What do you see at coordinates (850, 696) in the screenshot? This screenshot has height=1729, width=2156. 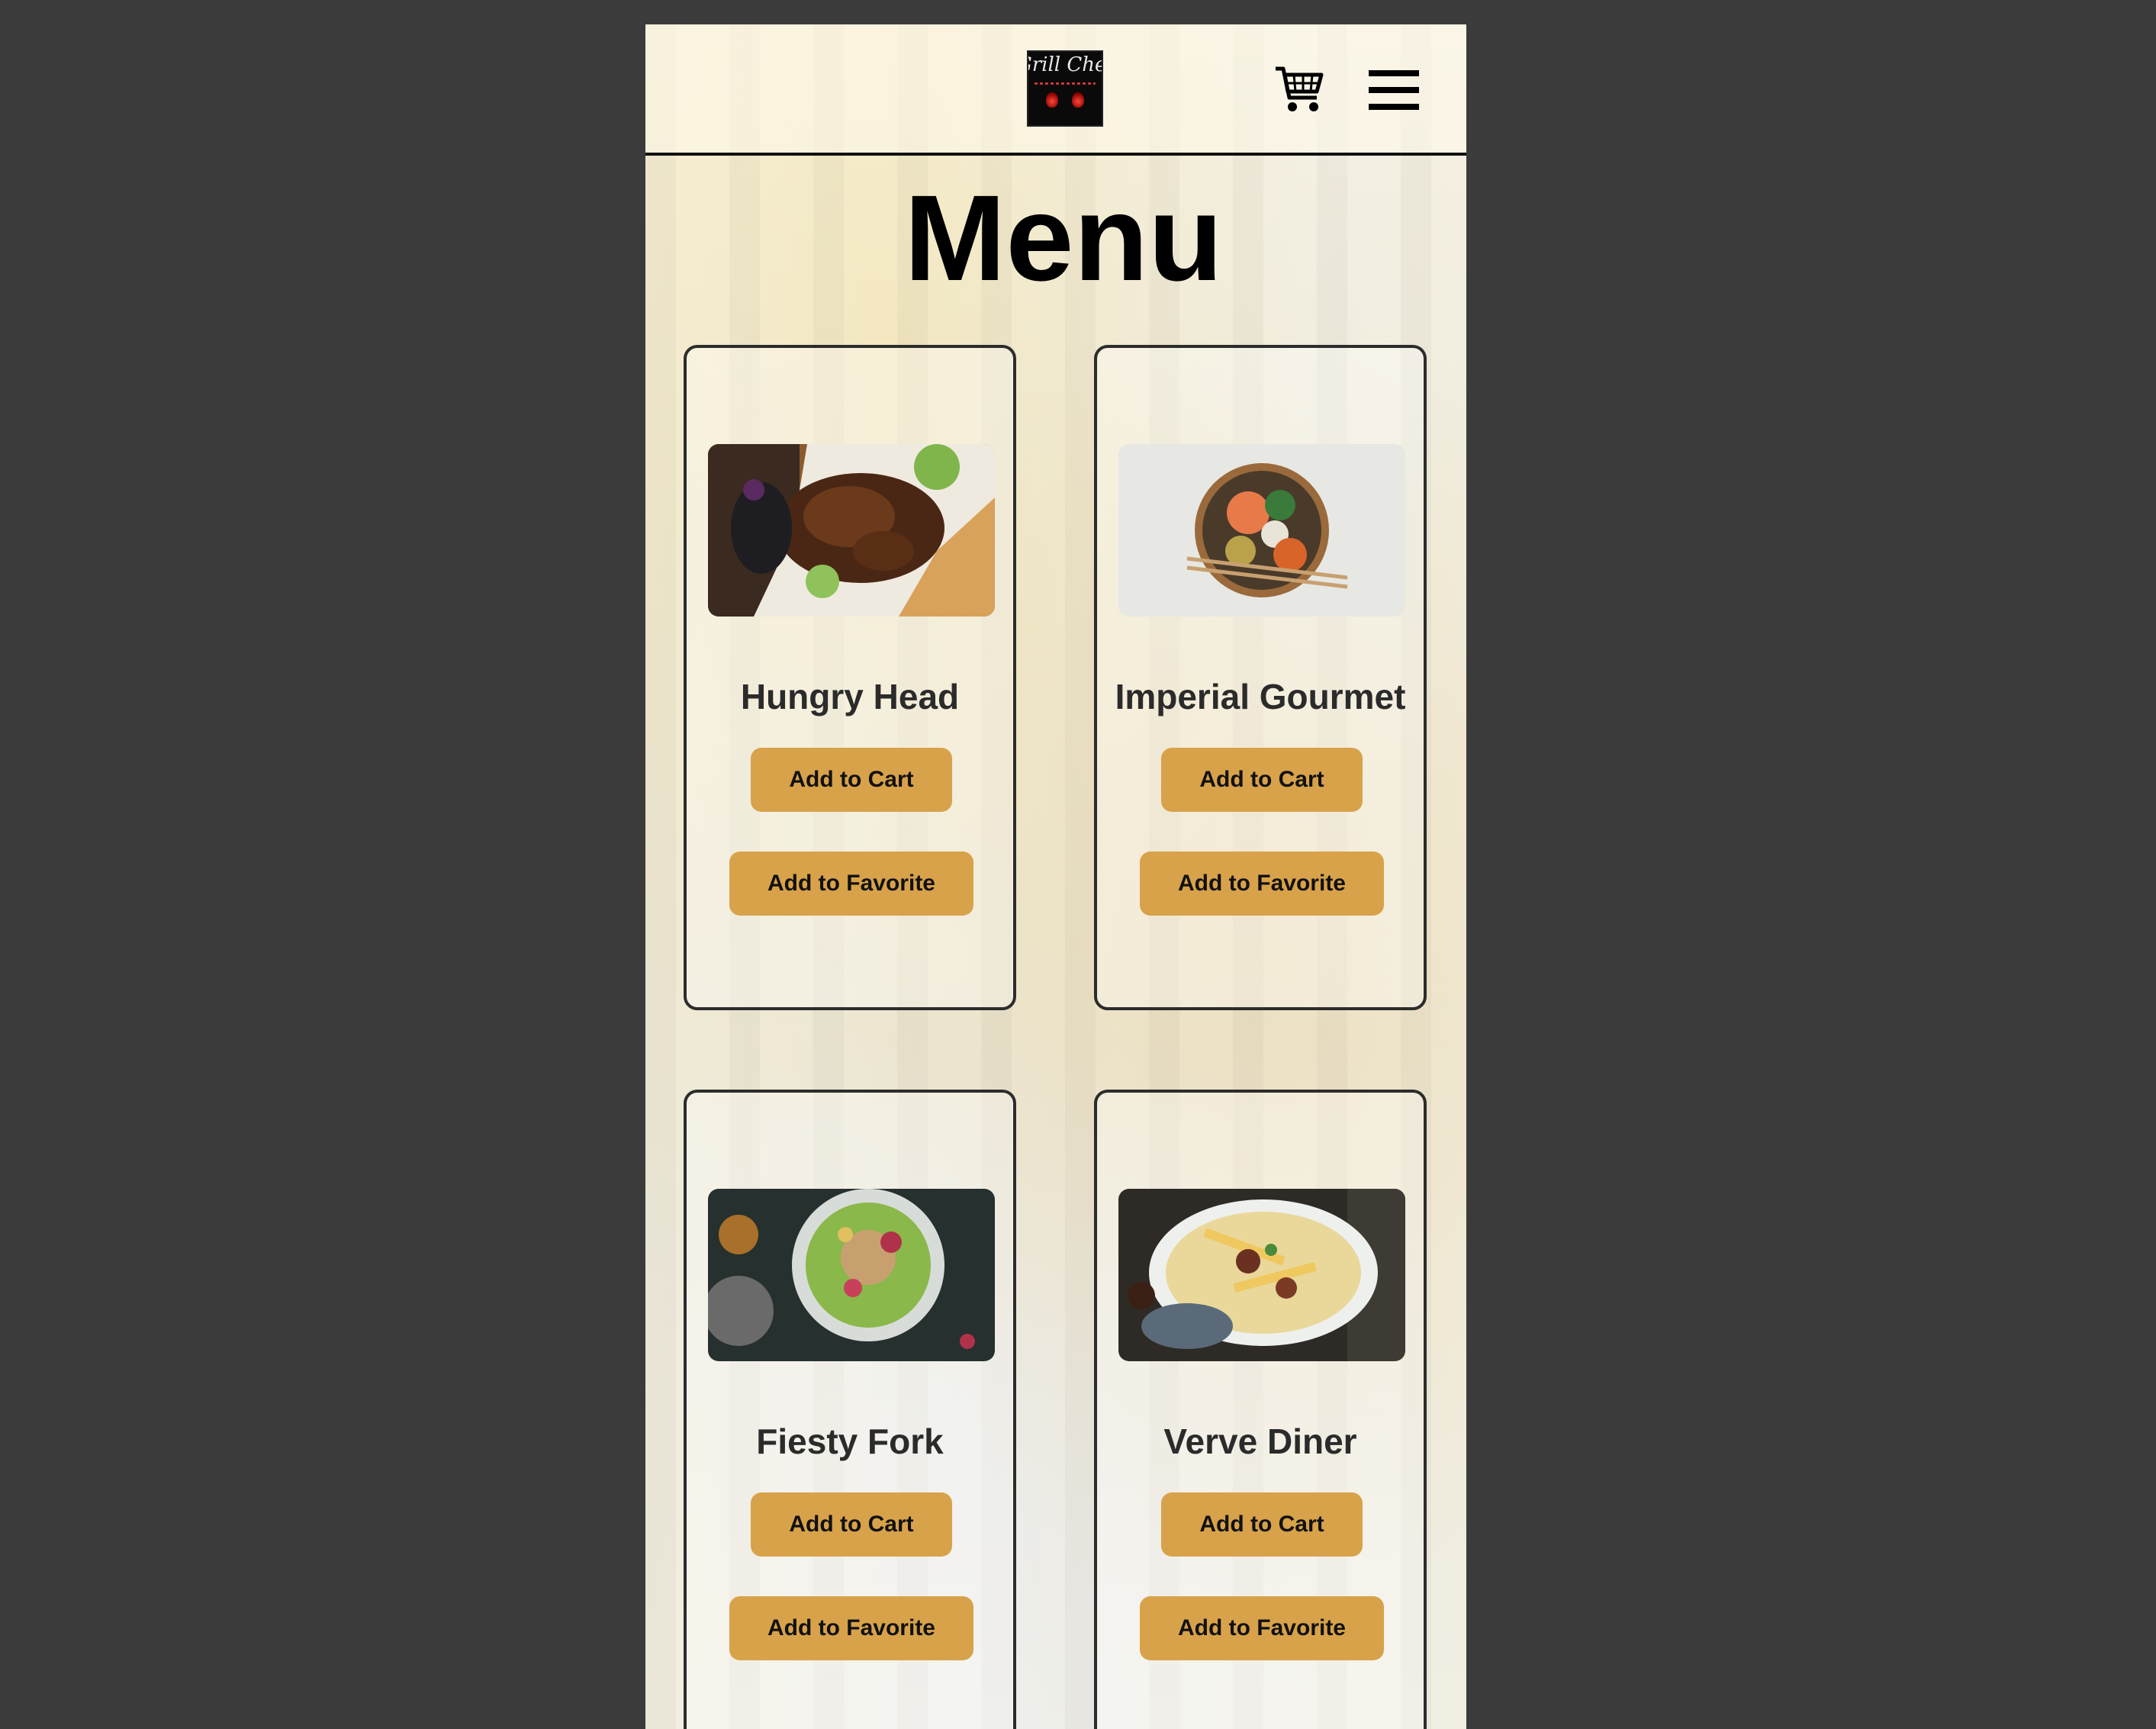 I see `menu-item-name: Hungry Head` at bounding box center [850, 696].